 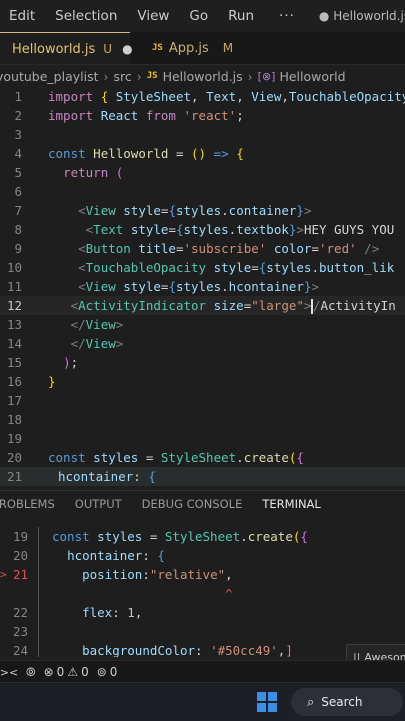 I want to click on error-arrow-icon: >, so click(x=3, y=574).